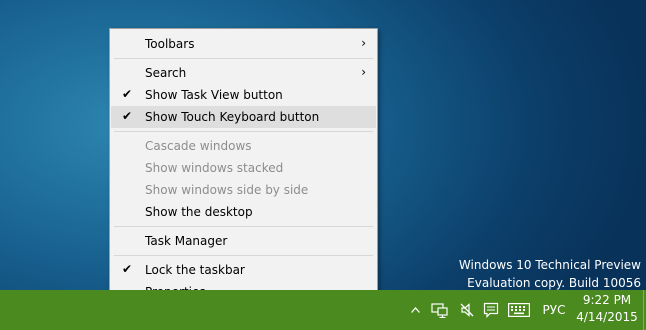  Describe the element at coordinates (166, 73) in the screenshot. I see `menu-item-label: Search` at that location.